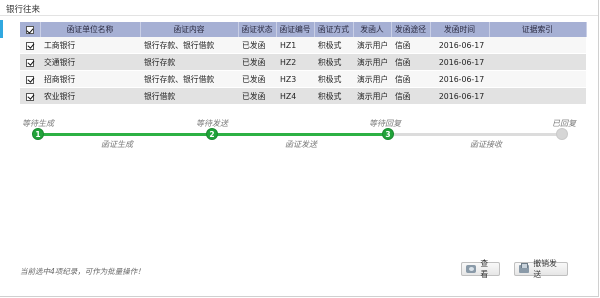  Describe the element at coordinates (486, 144) in the screenshot. I see `edge-label-3: 函证接收` at that location.